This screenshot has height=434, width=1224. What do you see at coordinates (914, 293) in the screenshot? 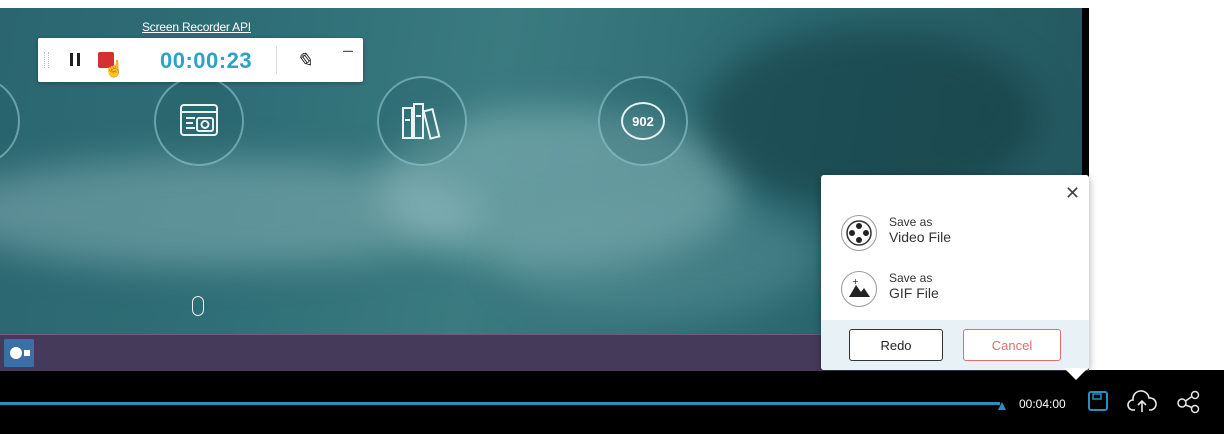
I see `gif-option-line2: GIF File` at bounding box center [914, 293].